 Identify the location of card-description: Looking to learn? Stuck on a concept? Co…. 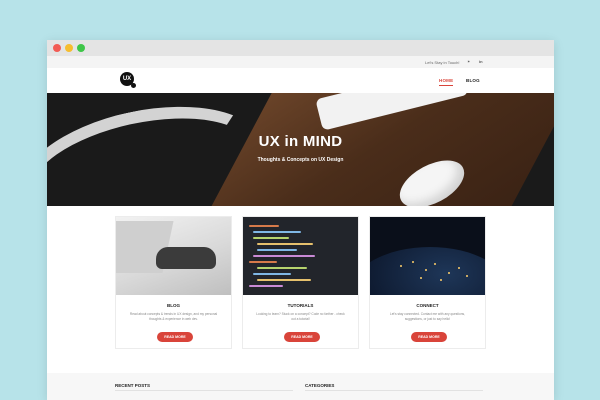
(300, 316).